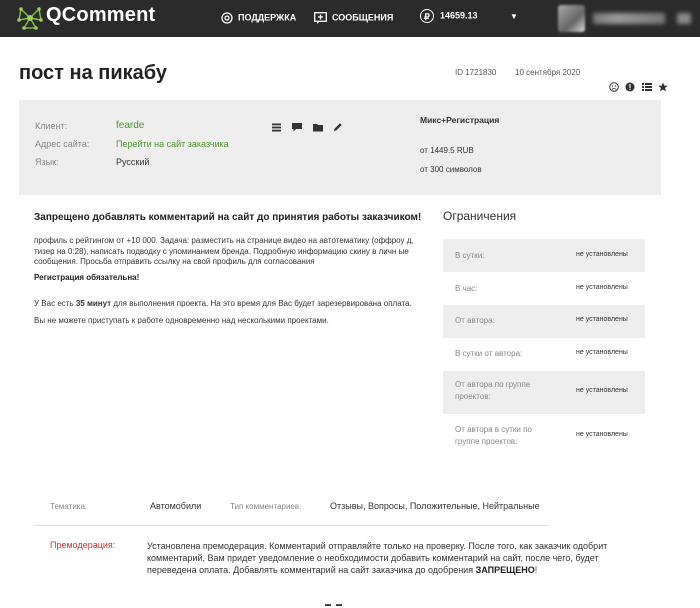 This screenshot has height=608, width=700. Describe the element at coordinates (460, 120) in the screenshot. I see `package-name: Микс+Регистрация` at that location.